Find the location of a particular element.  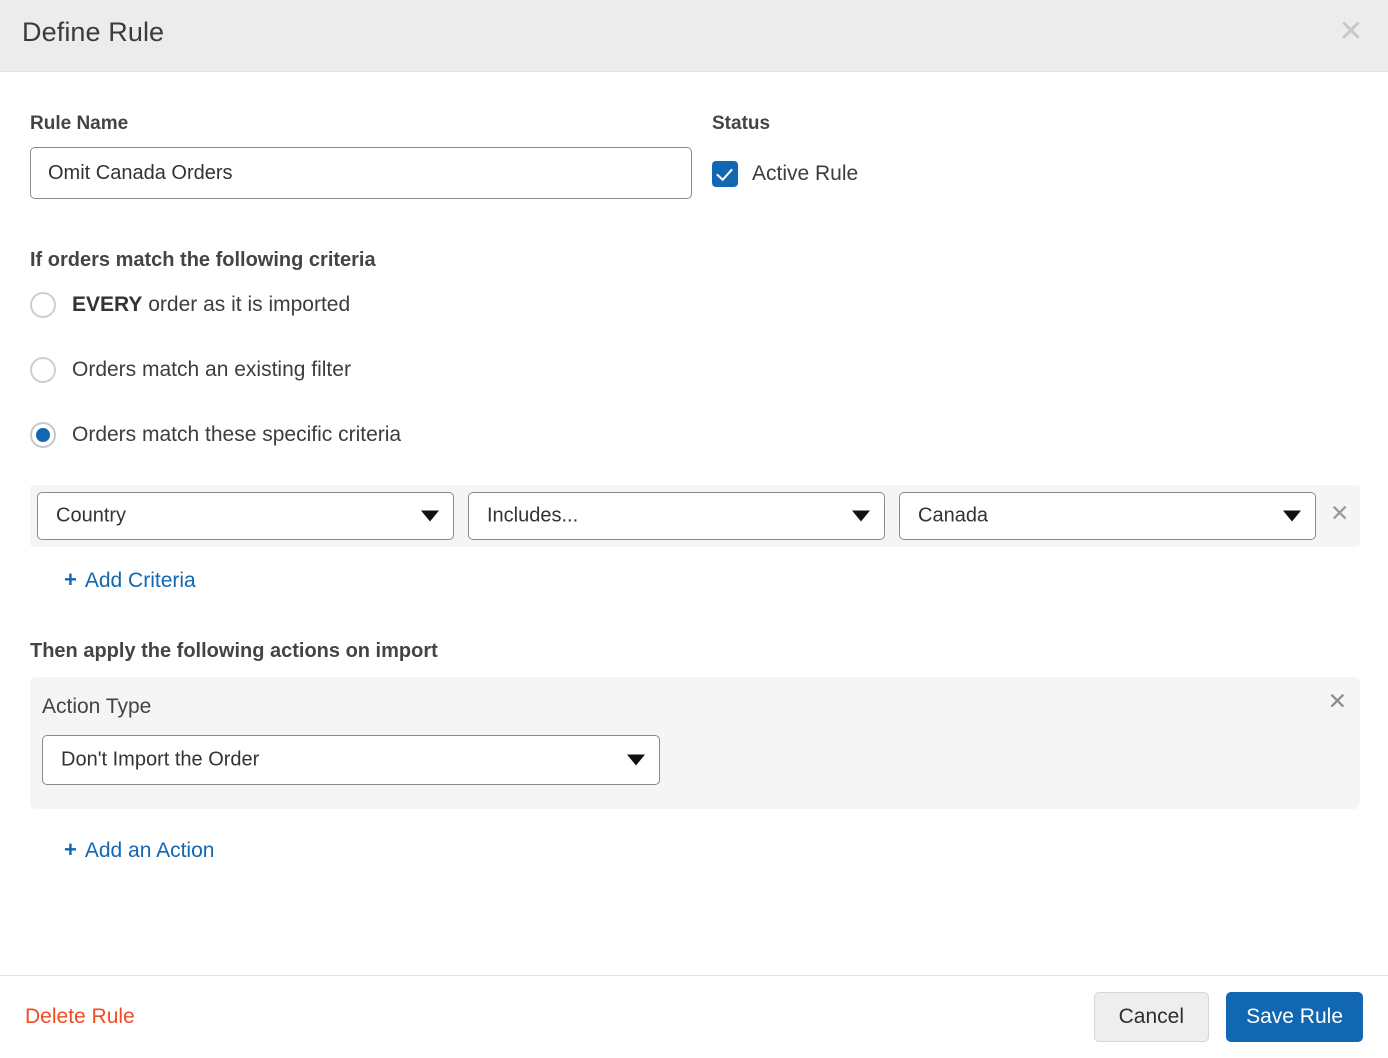

action-type-label: Action Type is located at coordinates (97, 706).